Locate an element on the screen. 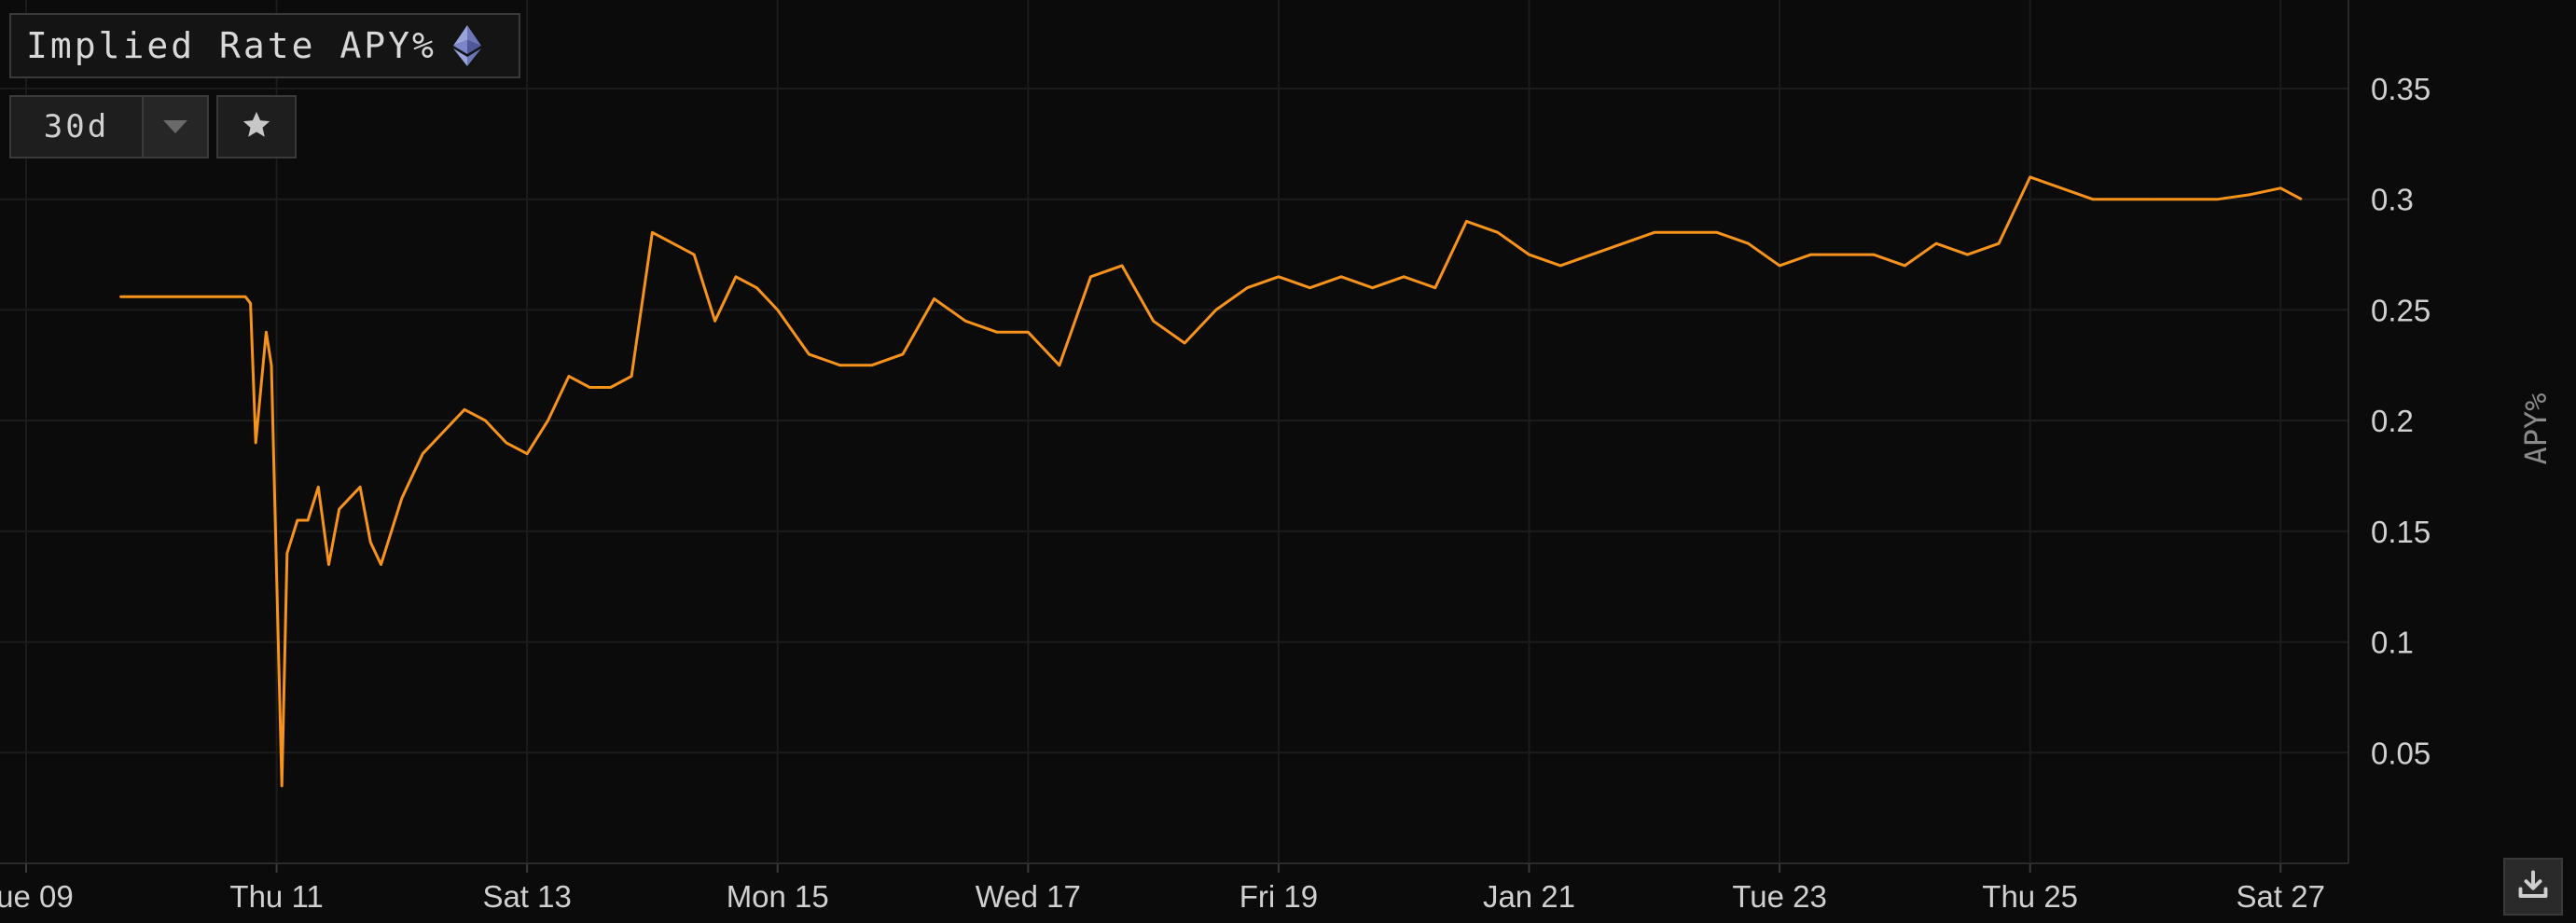 This screenshot has height=923, width=2576. download-button is located at coordinates (2533, 887).